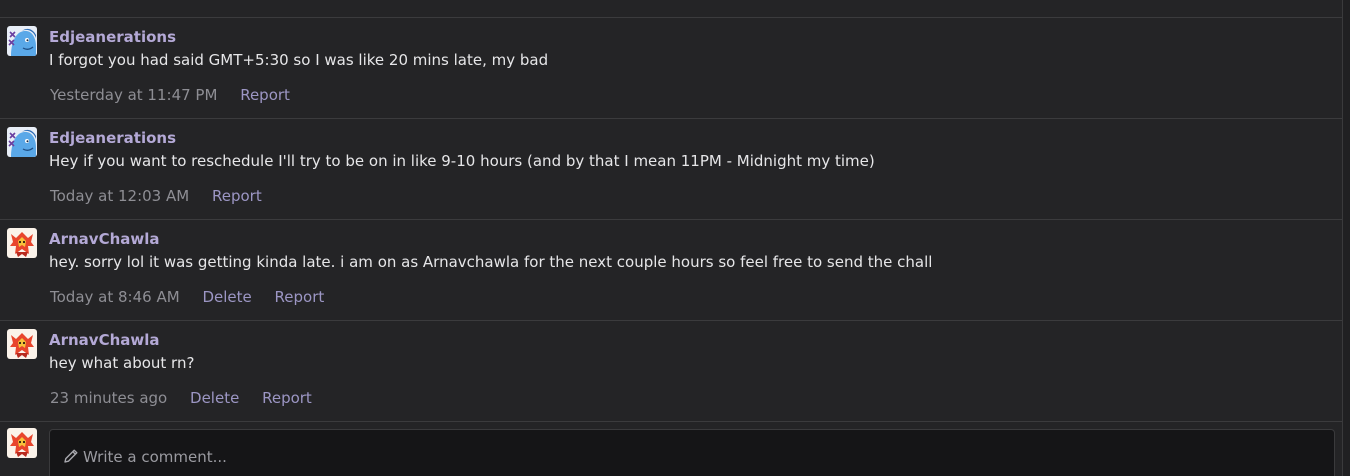 The height and width of the screenshot is (476, 1350). I want to click on comment-timestamp: 23 minutes ago, so click(109, 398).